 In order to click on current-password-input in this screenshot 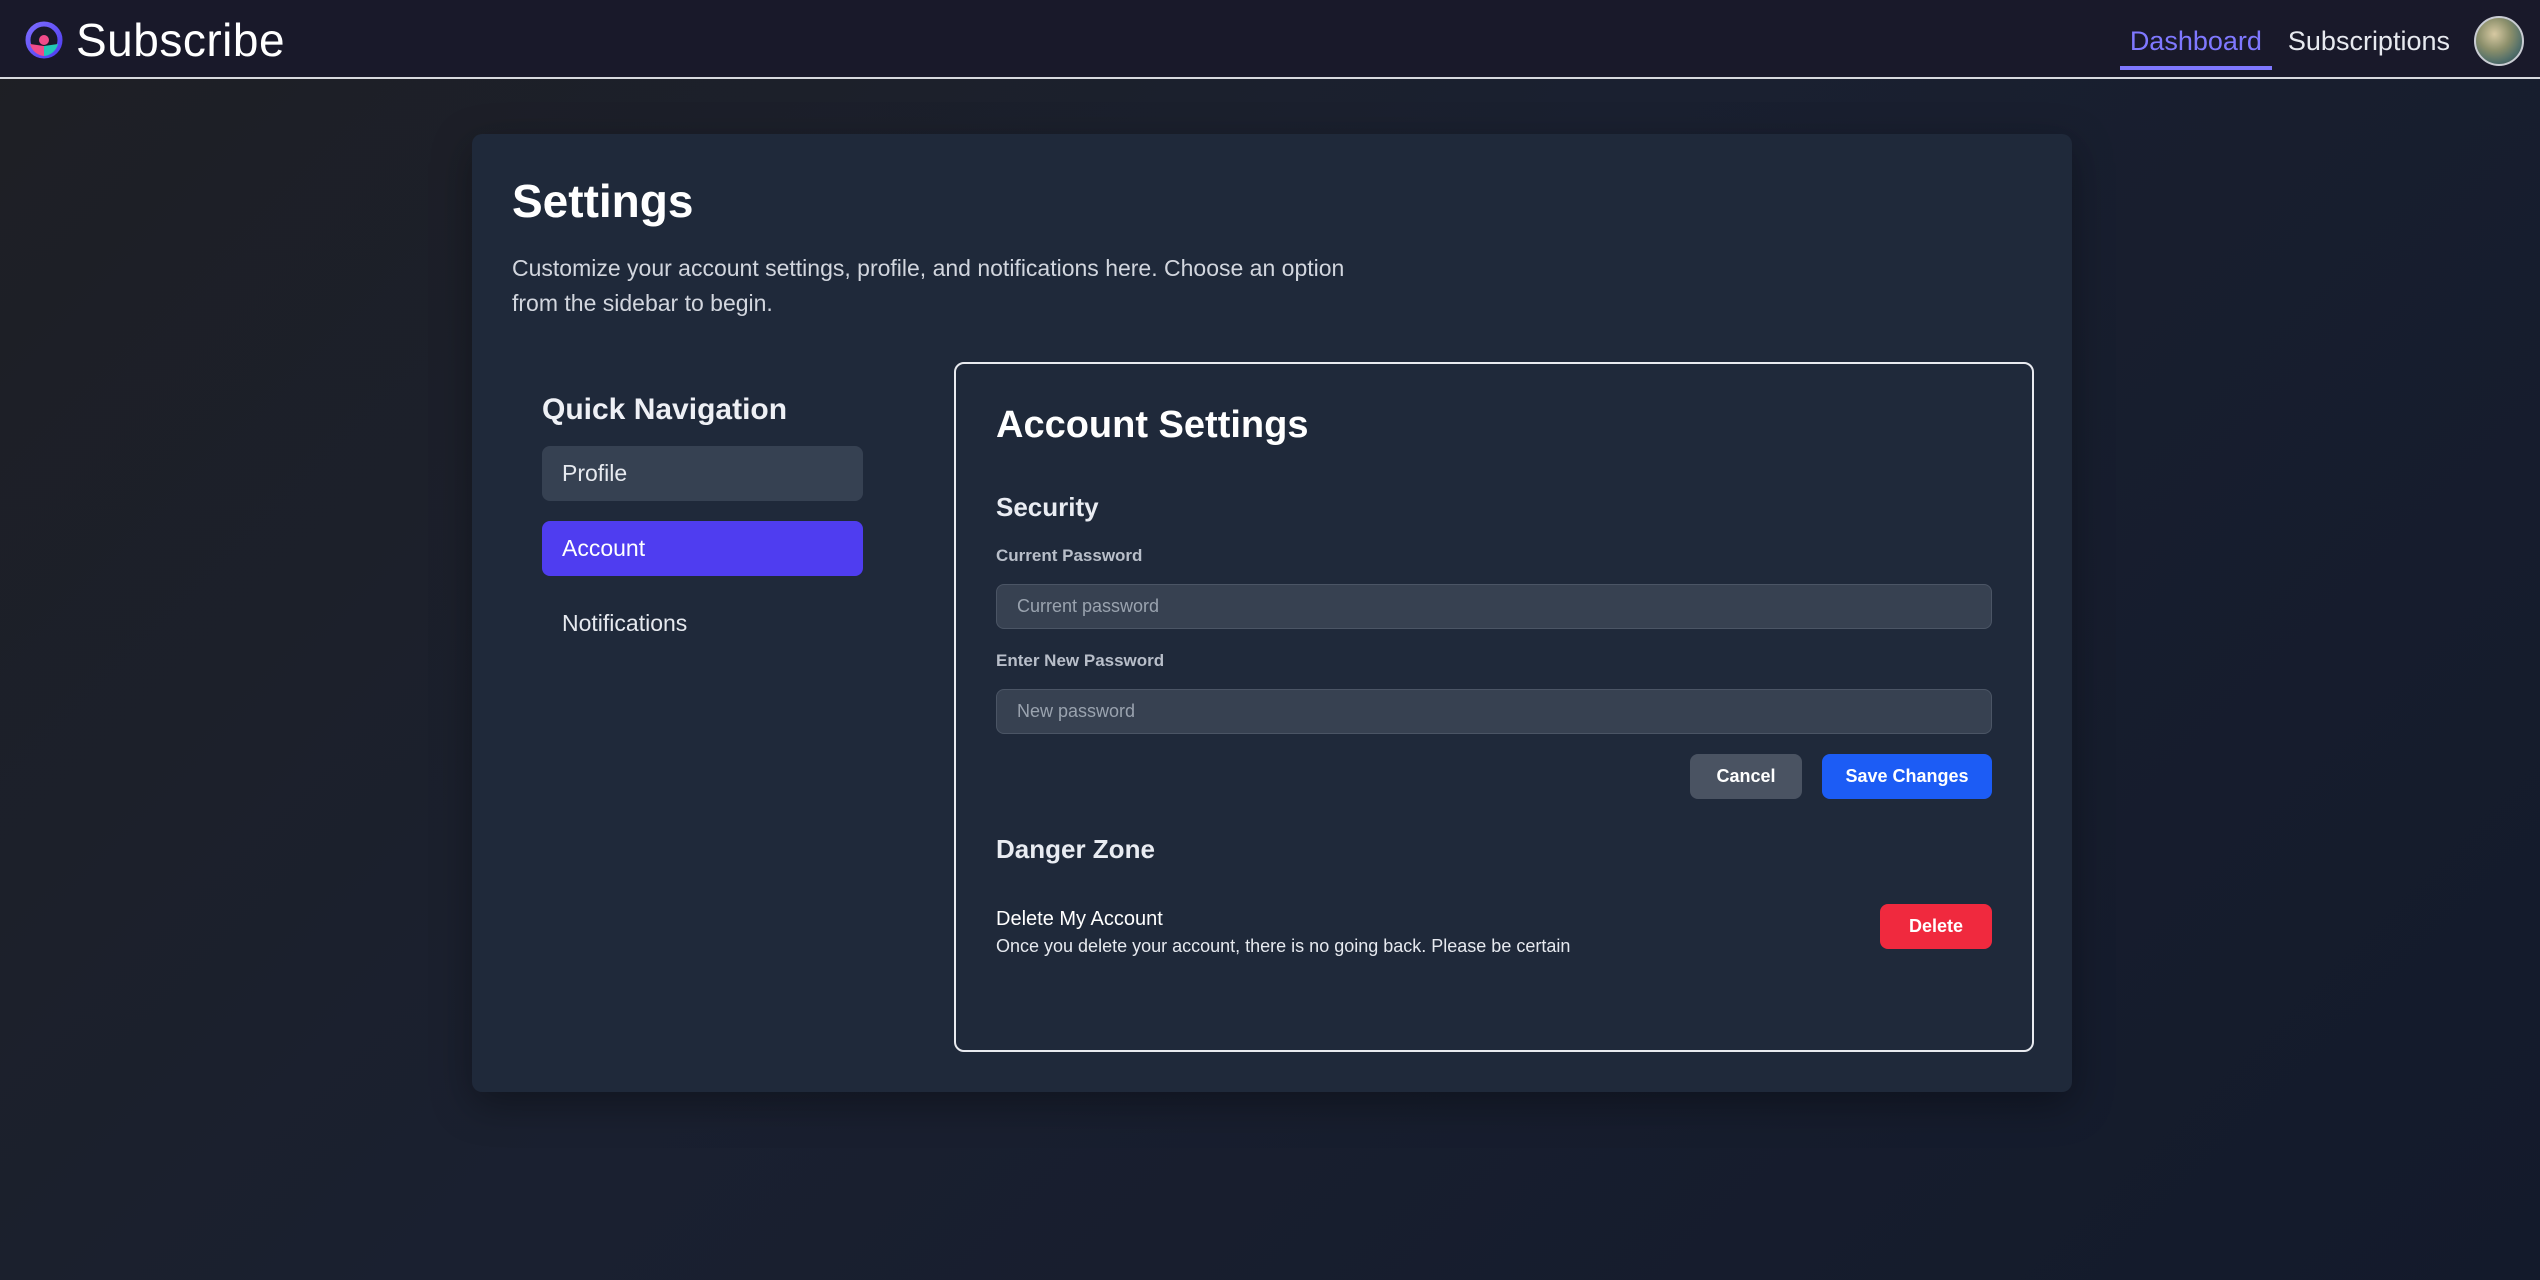, I will do `click(1494, 606)`.